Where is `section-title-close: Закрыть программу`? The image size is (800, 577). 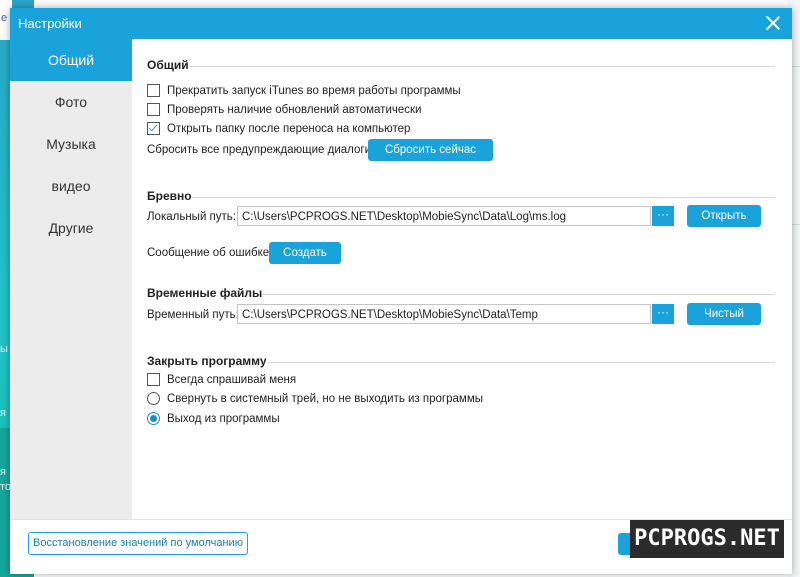
section-title-close: Закрыть программу is located at coordinates (207, 361).